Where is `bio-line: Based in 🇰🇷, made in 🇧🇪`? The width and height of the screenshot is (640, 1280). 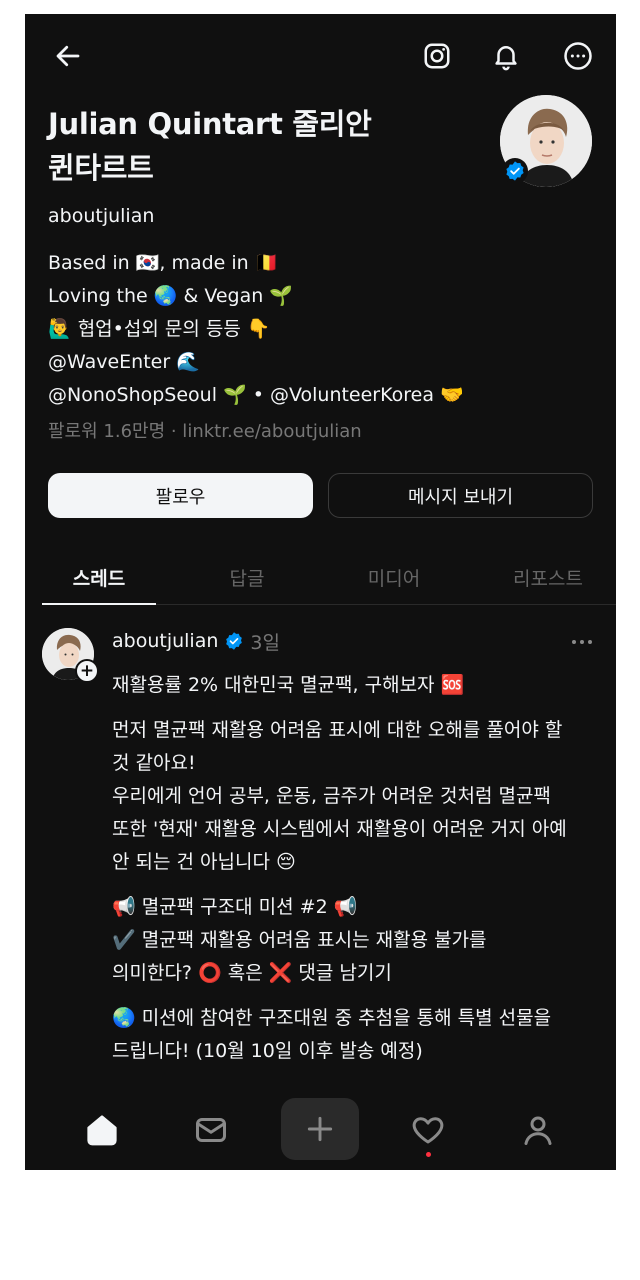
bio-line: Based in 🇰🇷, made in 🇧🇪 is located at coordinates (163, 263).